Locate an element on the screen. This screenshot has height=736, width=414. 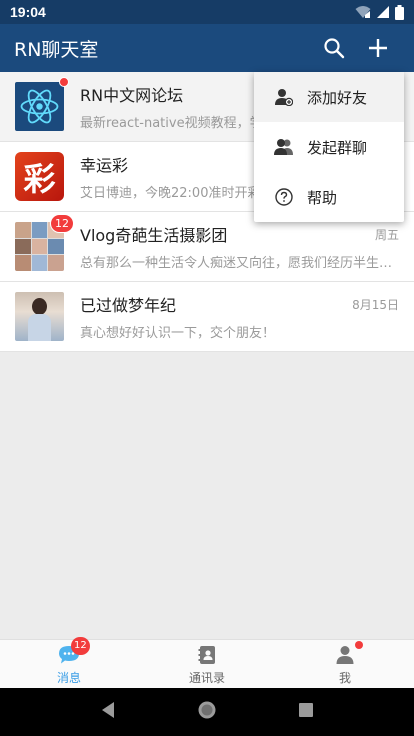
chat-preview: 真心想好好认识一下，交个朋友！ is located at coordinates (178, 333).